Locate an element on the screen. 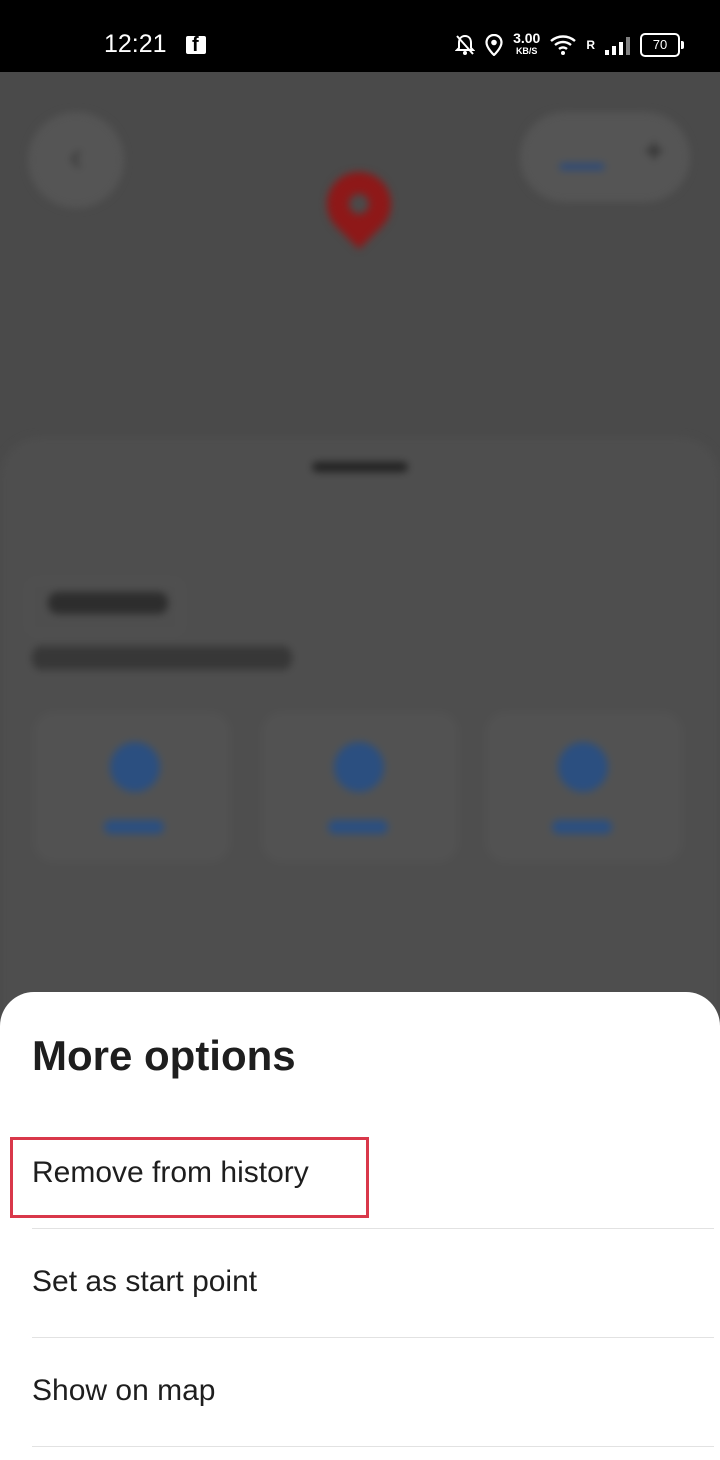 The height and width of the screenshot is (1460, 720). highlight-box is located at coordinates (189, 1177).